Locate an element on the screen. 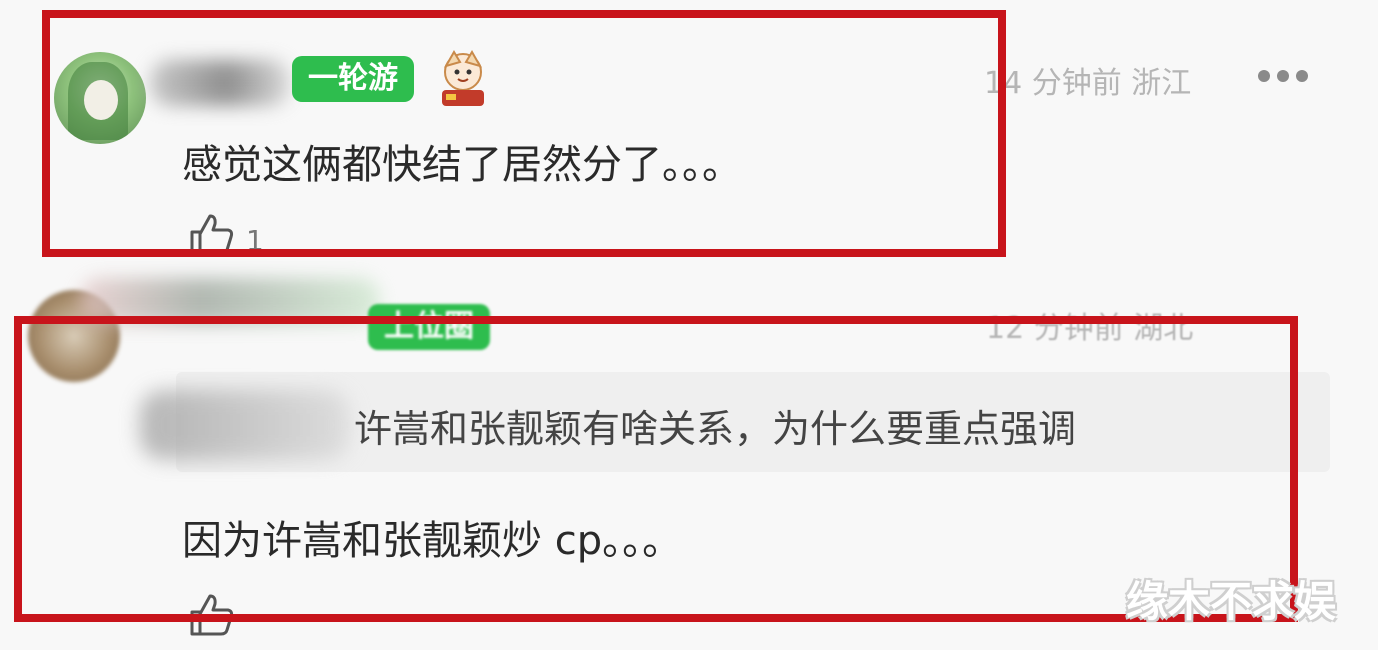 This screenshot has width=1378, height=650. watermark: 缘木不求娱 is located at coordinates (1231, 601).